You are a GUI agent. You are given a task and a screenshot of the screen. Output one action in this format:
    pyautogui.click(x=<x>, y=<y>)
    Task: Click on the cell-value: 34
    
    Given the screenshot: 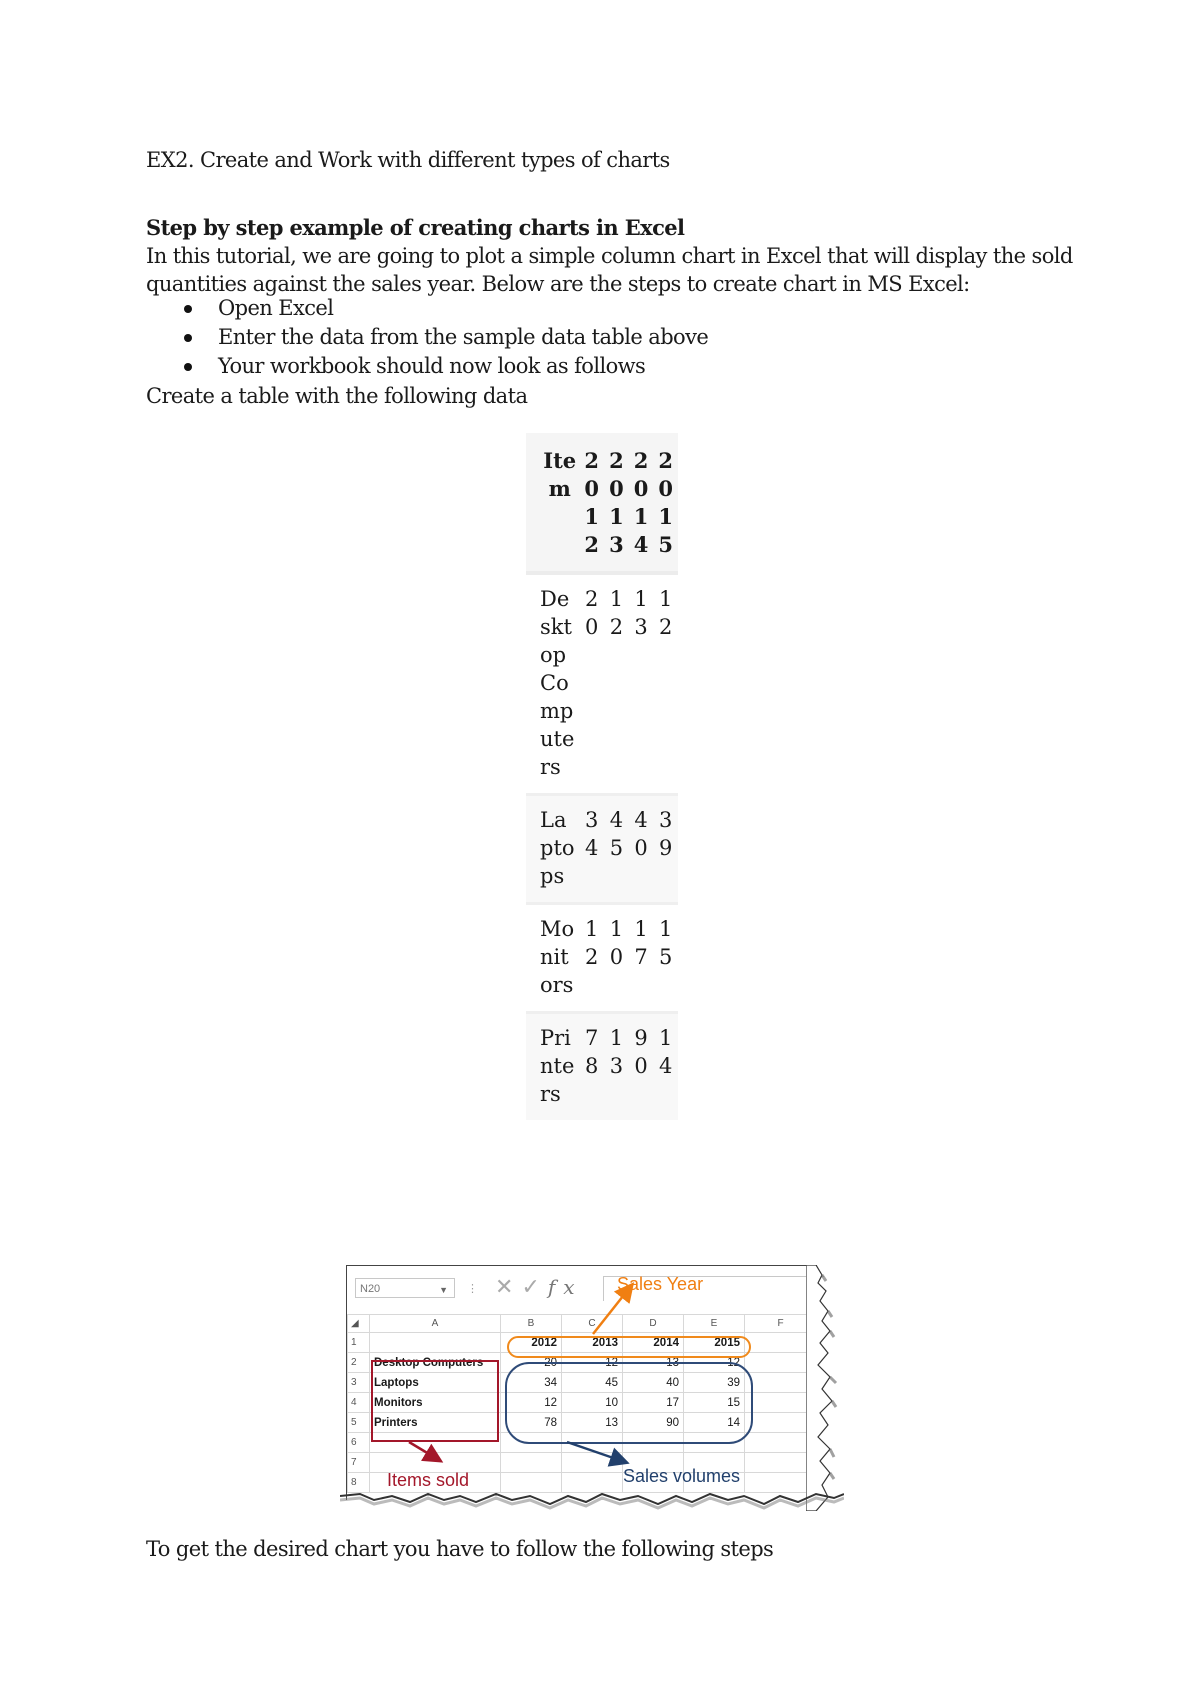 What is the action you would take?
    pyautogui.click(x=592, y=834)
    